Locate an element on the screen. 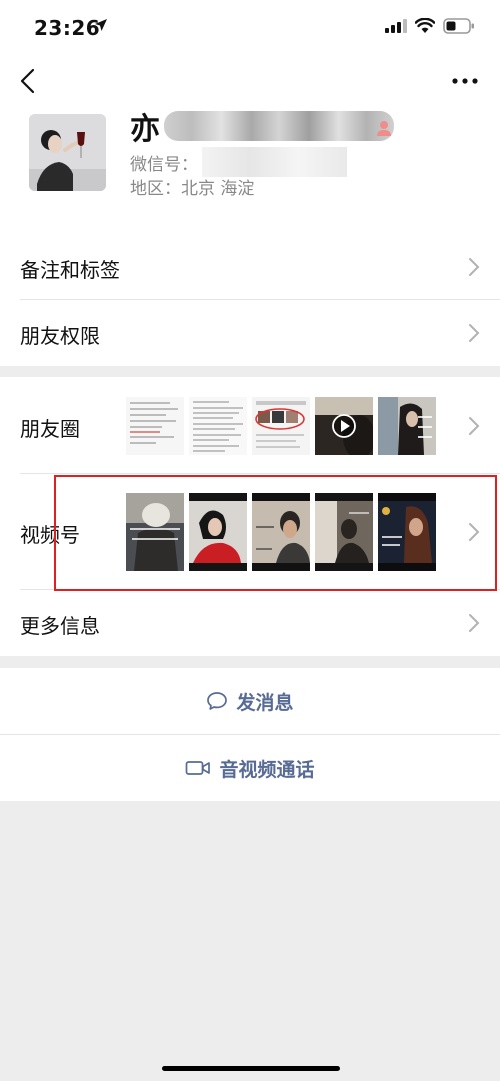 This screenshot has height=1081, width=500. channels-thumbnails is located at coordinates (281, 532).